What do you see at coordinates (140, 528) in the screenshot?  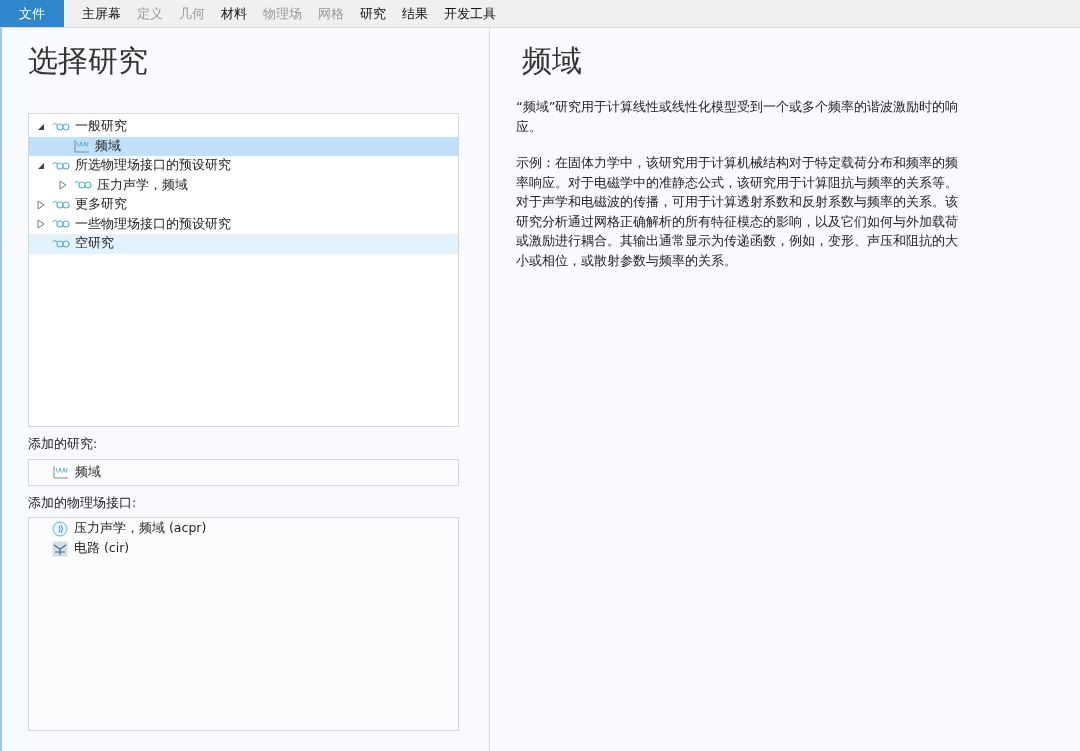 I see `physics-label: 压力声学，频域 (acpr)` at bounding box center [140, 528].